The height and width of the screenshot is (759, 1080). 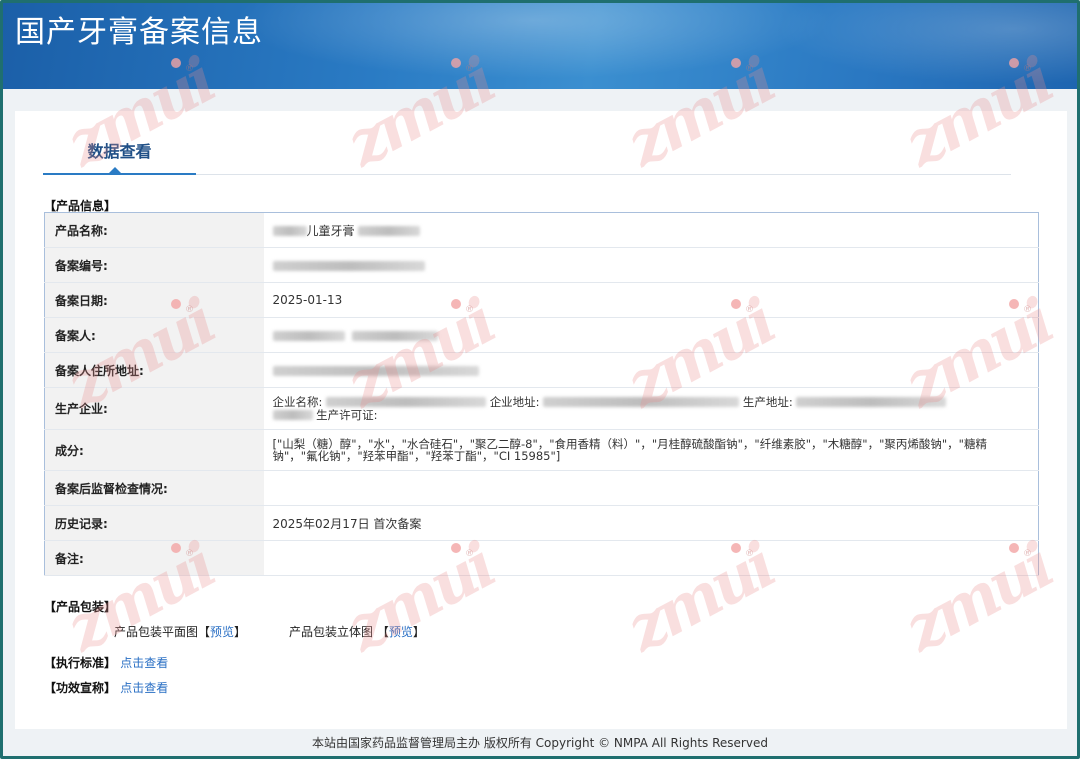 What do you see at coordinates (651, 370) in the screenshot?
I see `filer-address-value` at bounding box center [651, 370].